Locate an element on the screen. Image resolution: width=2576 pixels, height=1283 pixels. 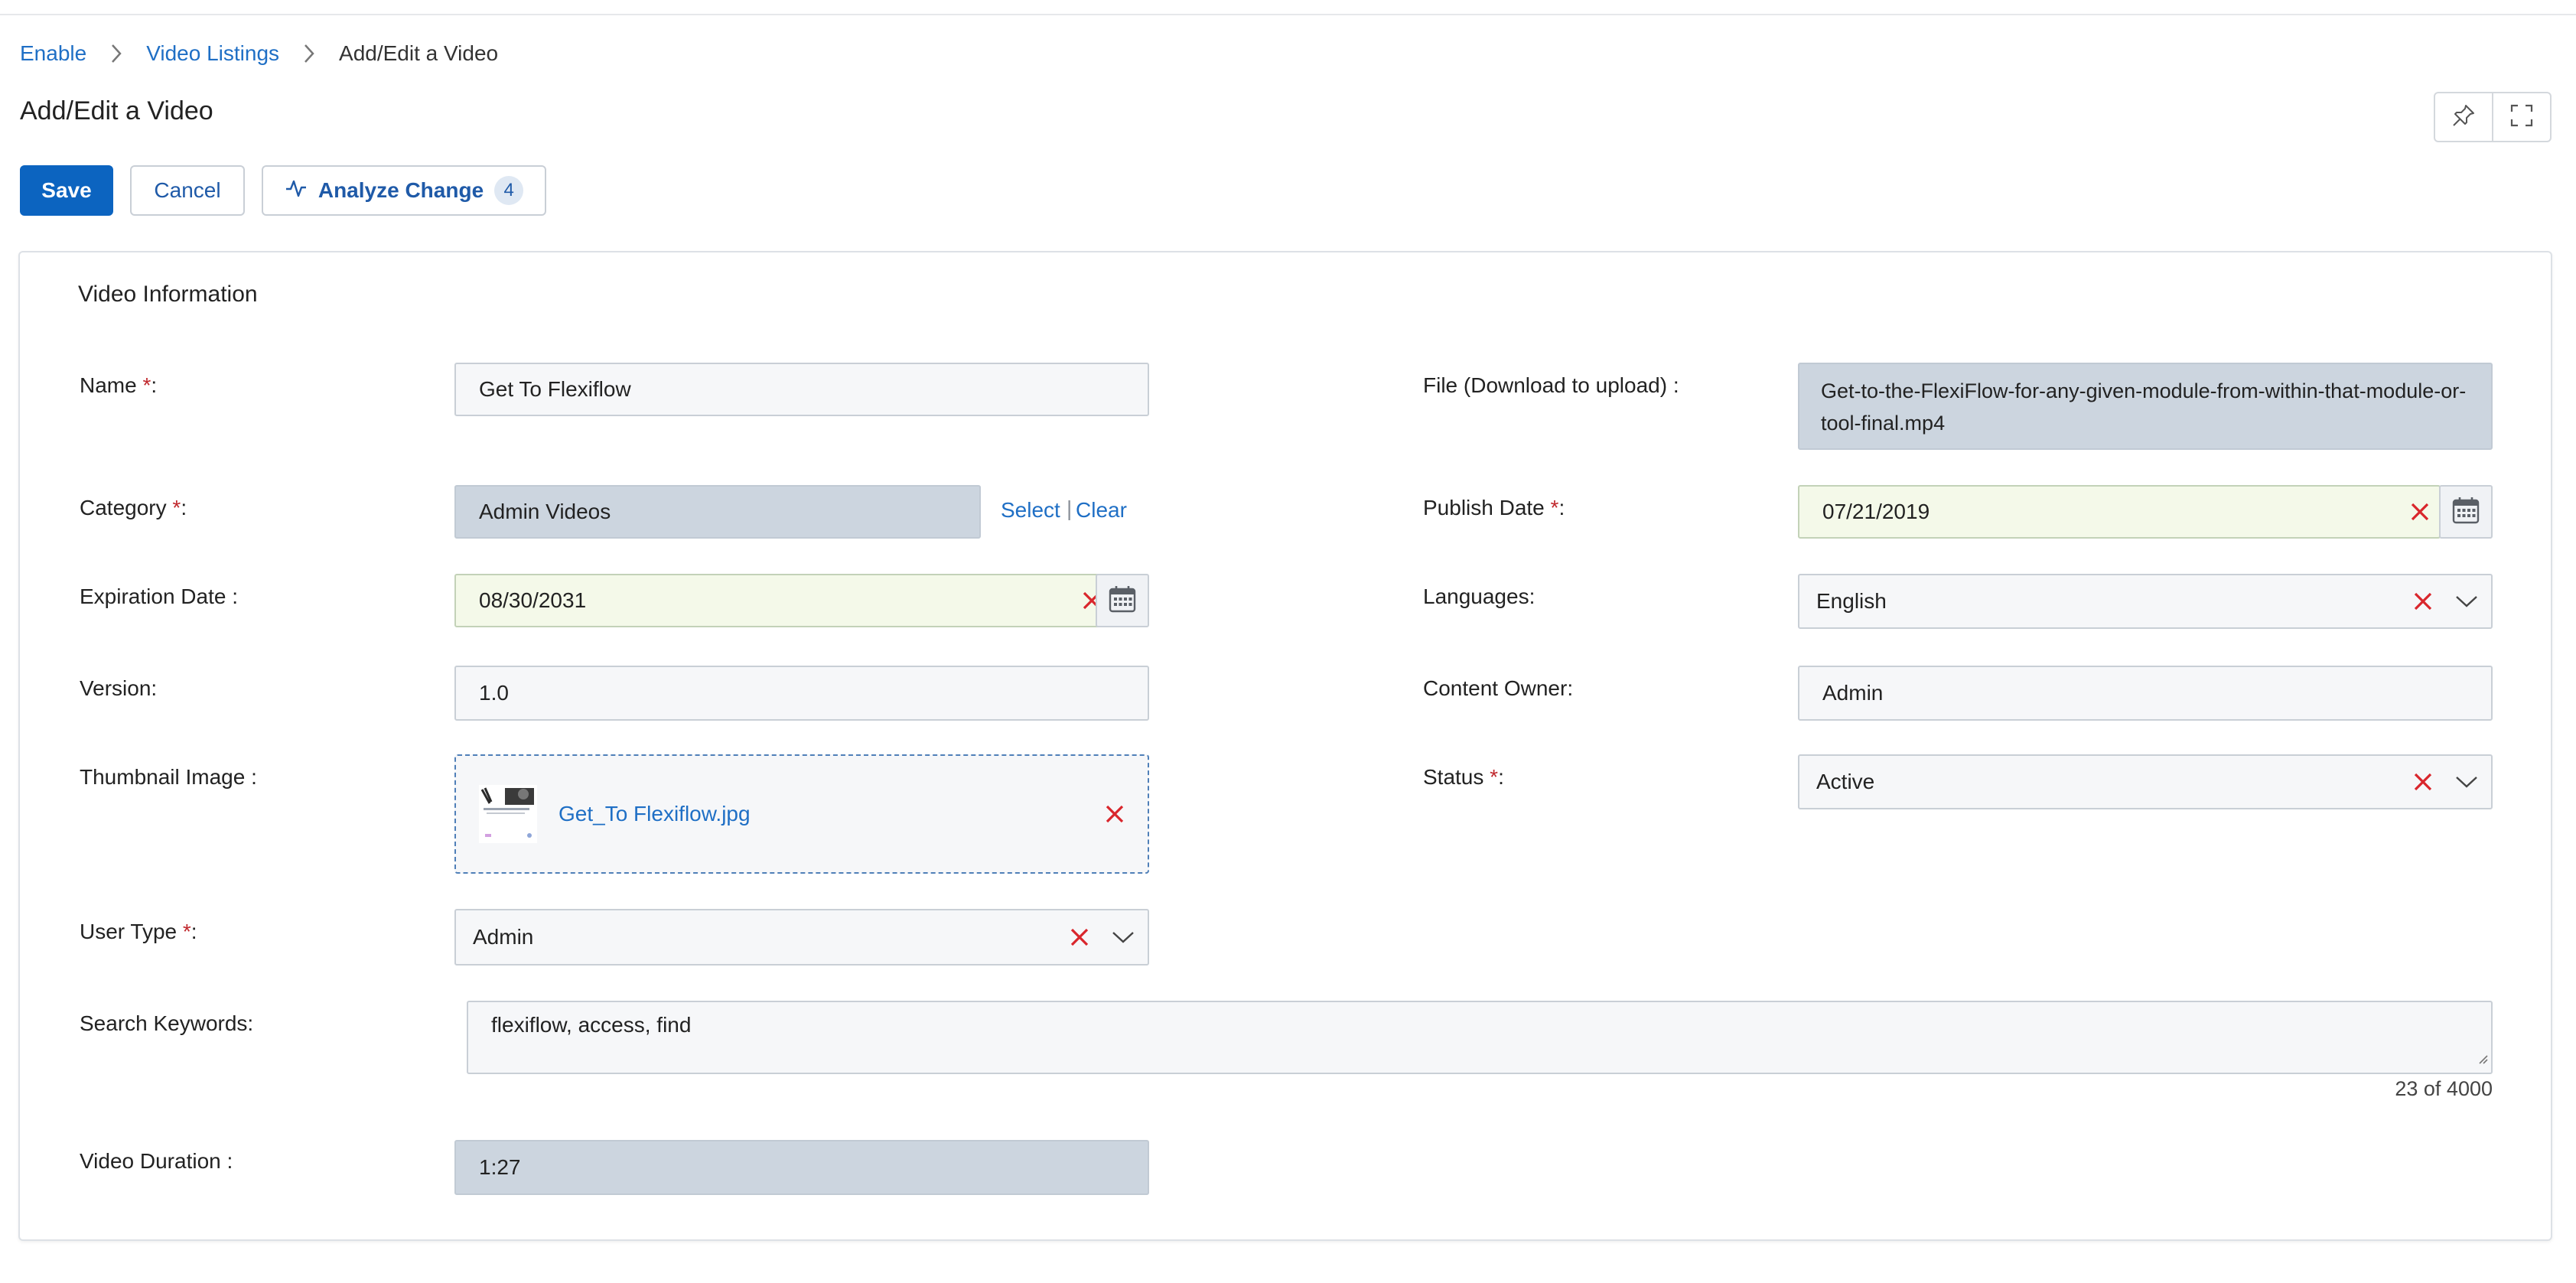
video-duration-readonly: 1:27 is located at coordinates (802, 1168).